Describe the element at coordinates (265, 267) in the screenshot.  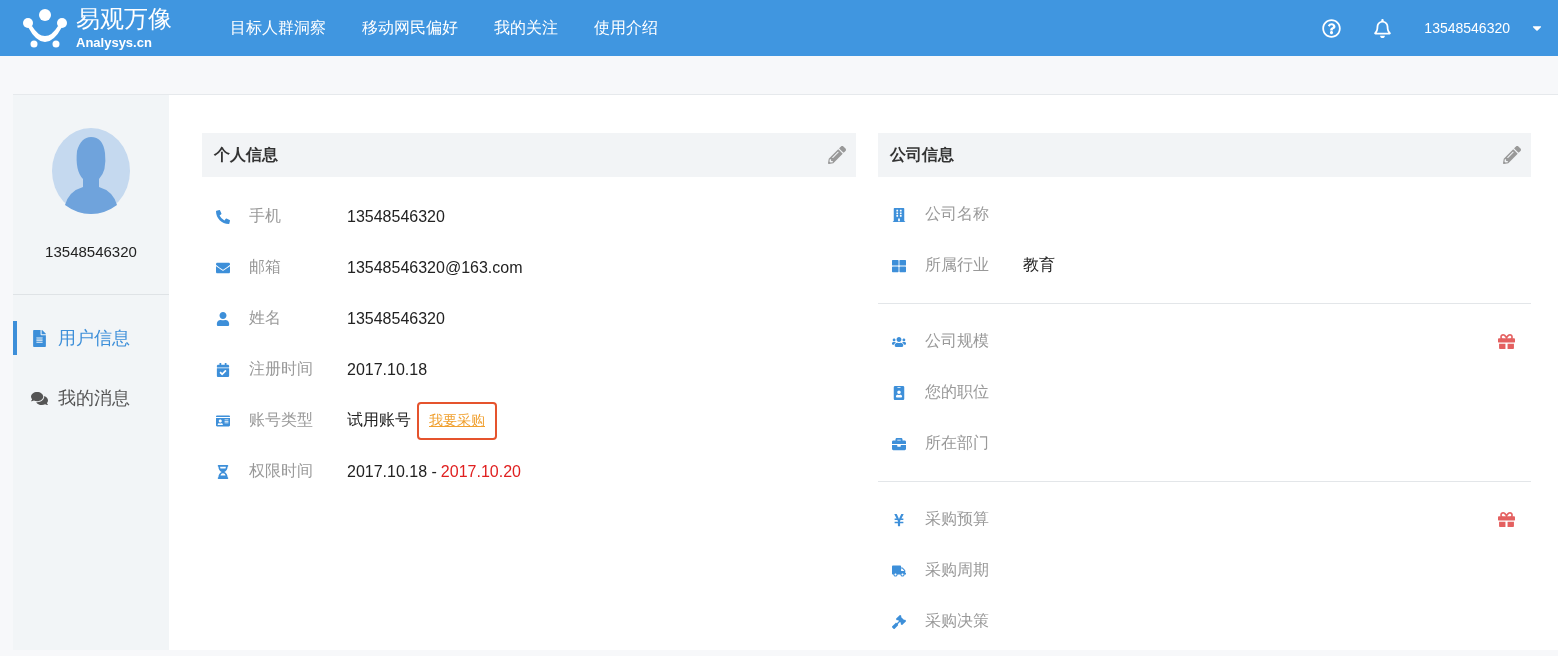
I see `field-label: 邮箱` at that location.